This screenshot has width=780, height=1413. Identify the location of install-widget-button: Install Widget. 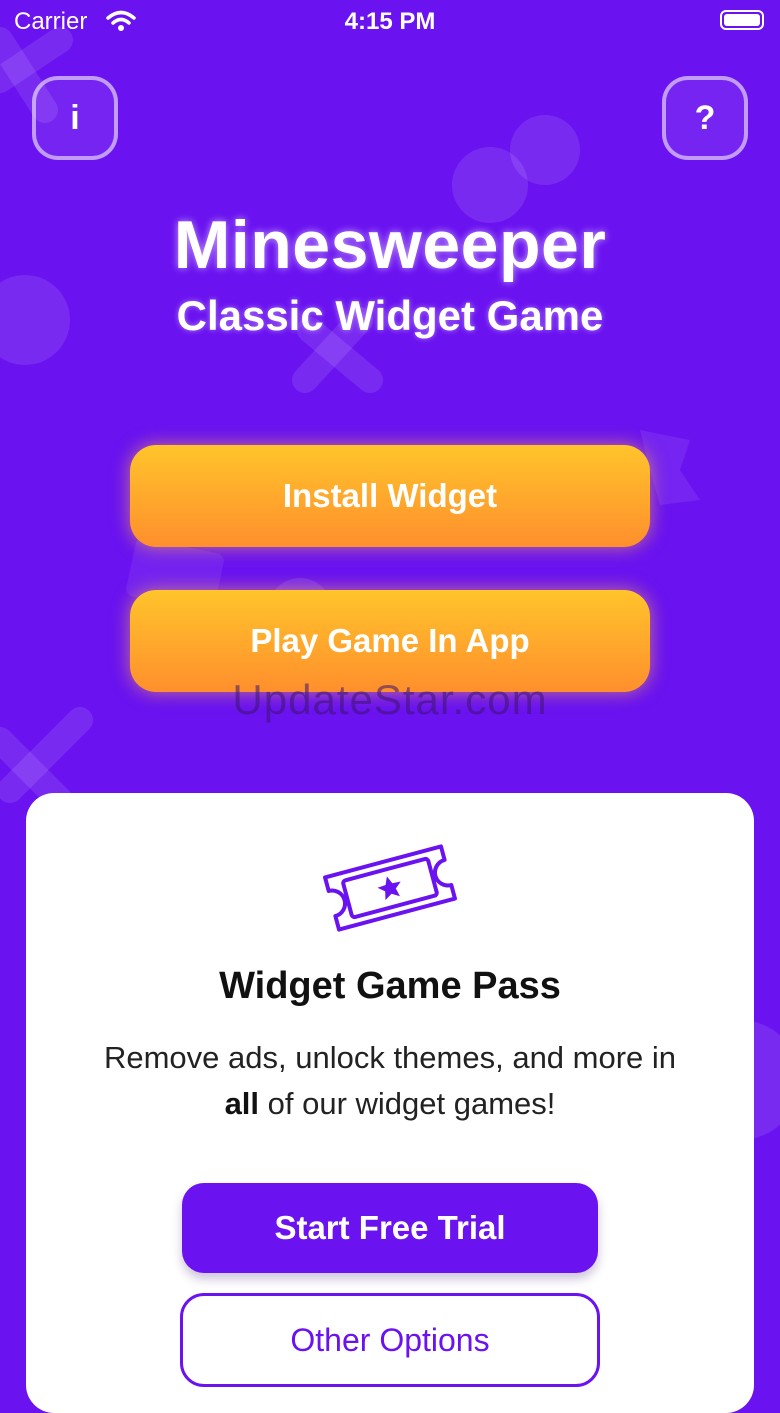
(390, 496).